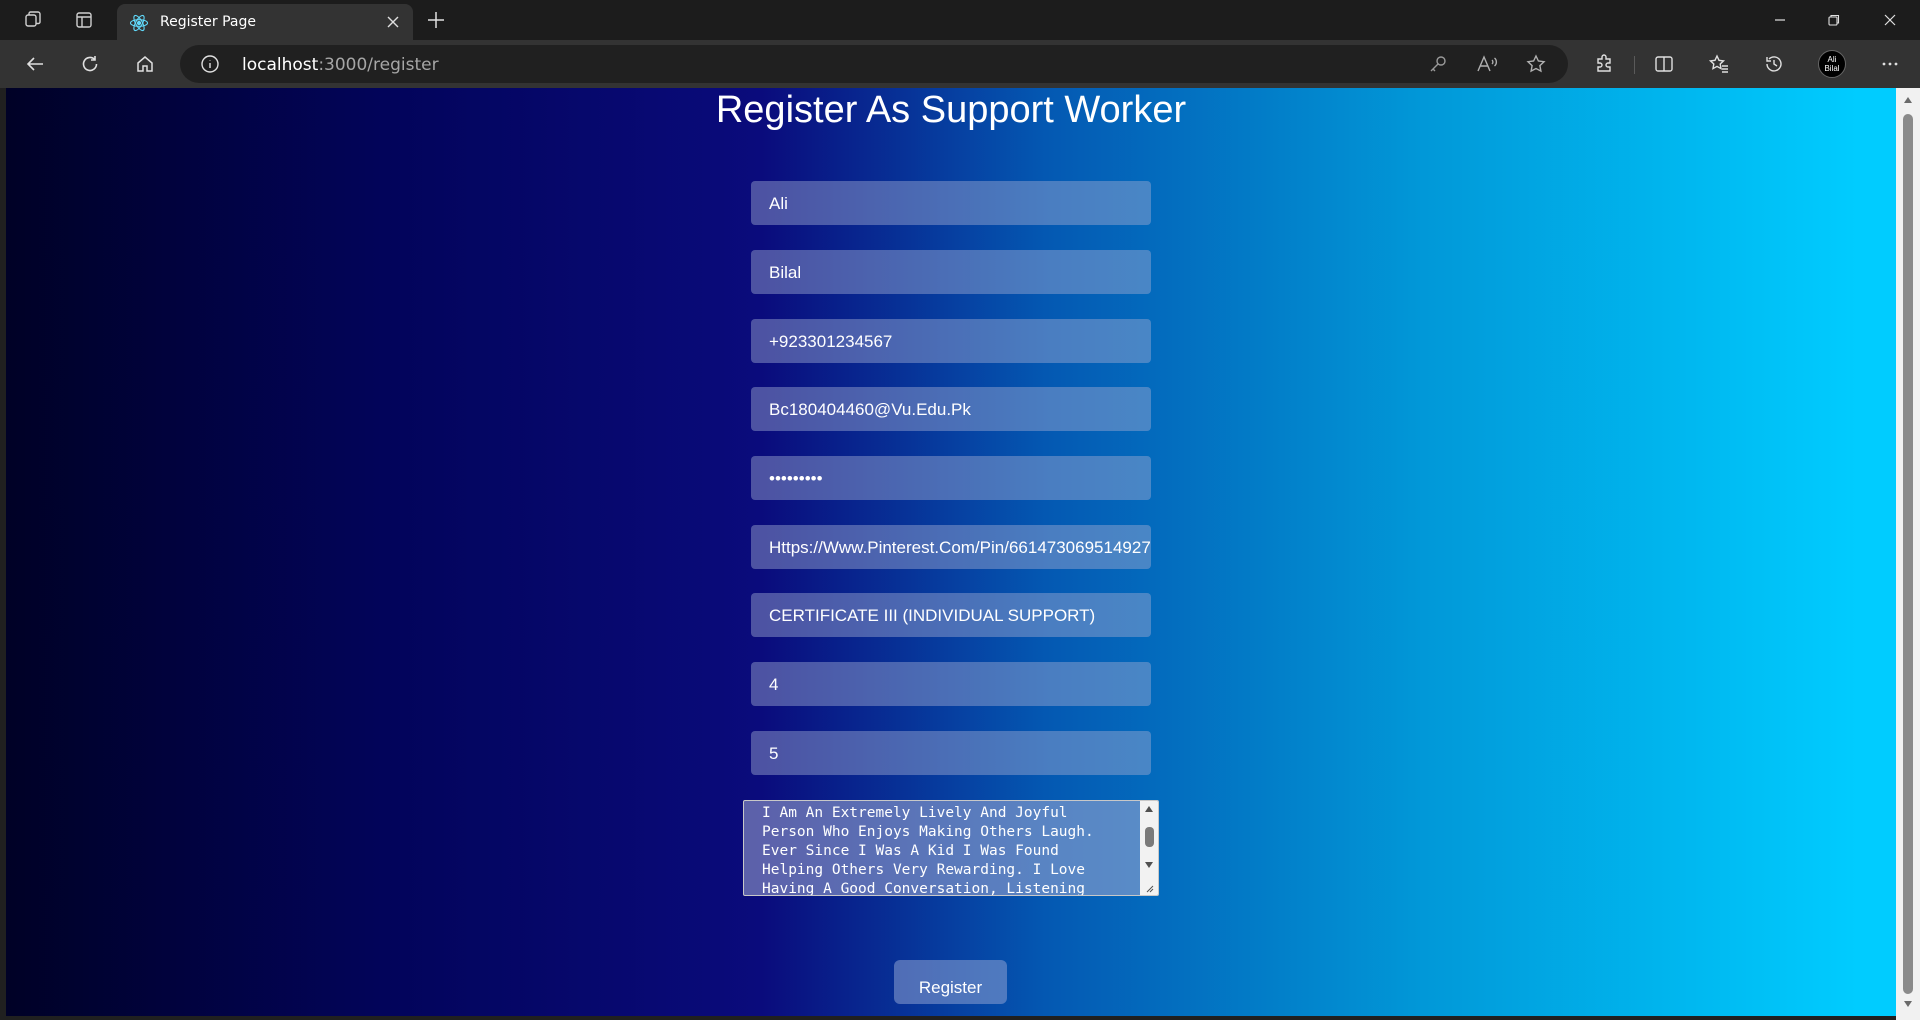  What do you see at coordinates (35, 64) in the screenshot?
I see `back-icon` at bounding box center [35, 64].